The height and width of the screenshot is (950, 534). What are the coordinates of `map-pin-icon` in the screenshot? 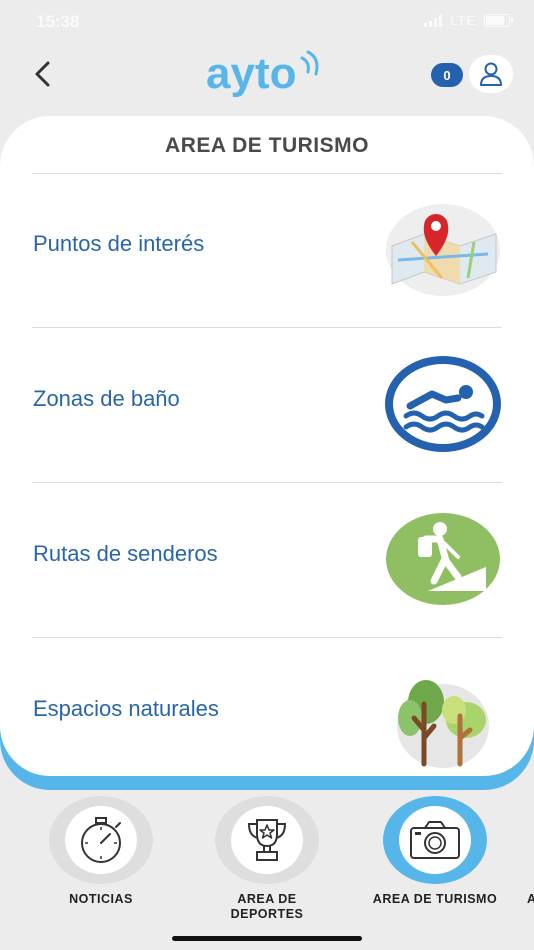 It's located at (443, 250).